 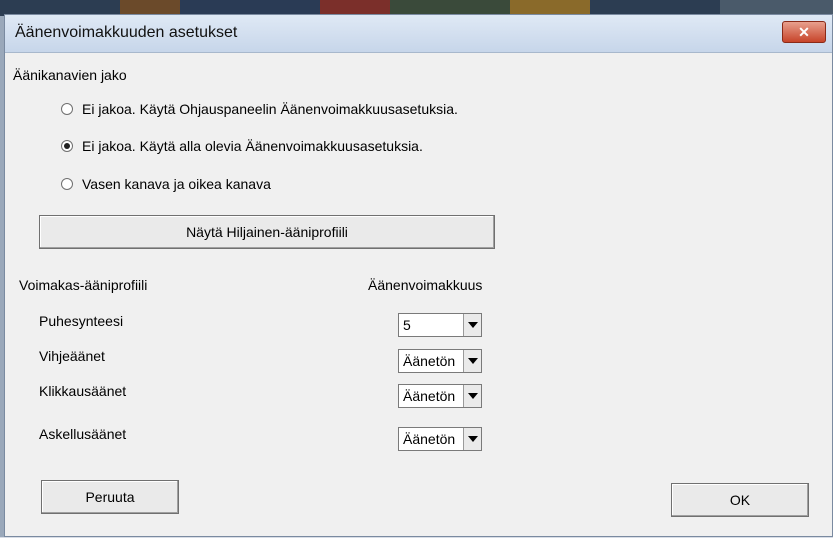 I want to click on close-icon: ✕, so click(x=804, y=32).